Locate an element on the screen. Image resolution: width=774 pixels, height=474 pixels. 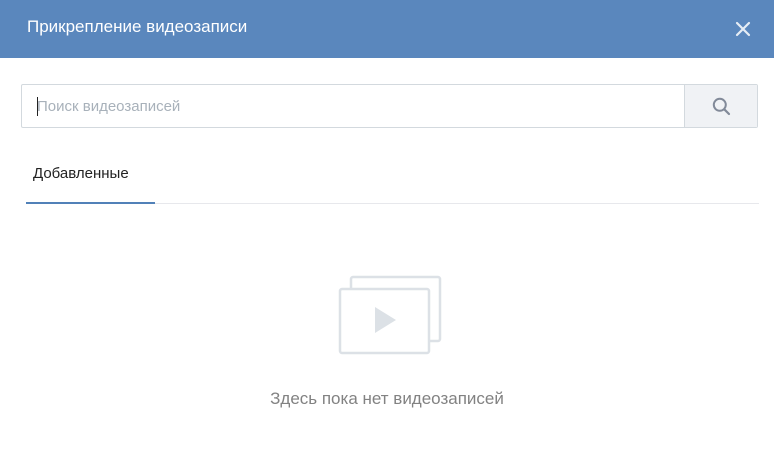
search-icon is located at coordinates (721, 106).